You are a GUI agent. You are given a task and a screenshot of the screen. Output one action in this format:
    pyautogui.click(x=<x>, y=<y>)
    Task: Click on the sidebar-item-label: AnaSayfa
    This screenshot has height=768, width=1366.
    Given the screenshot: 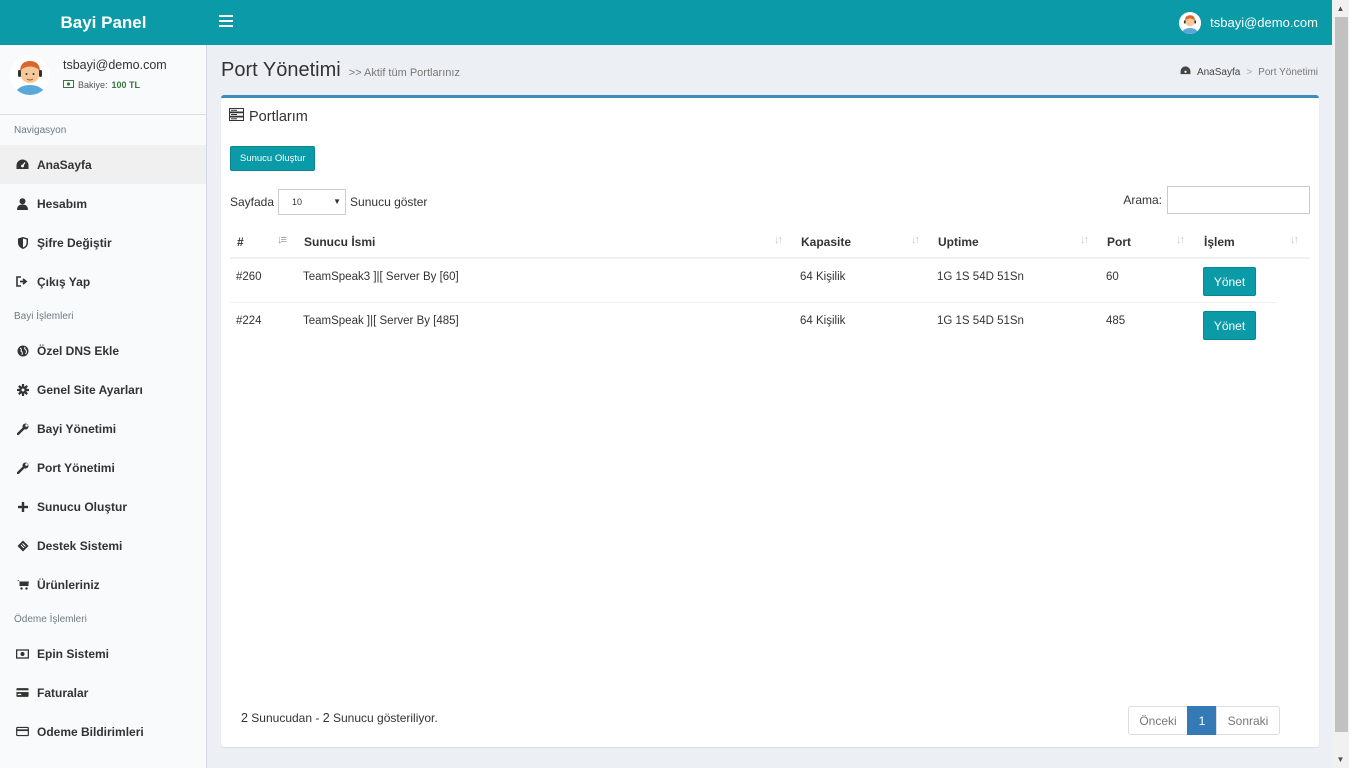 What is the action you would take?
    pyautogui.click(x=64, y=164)
    